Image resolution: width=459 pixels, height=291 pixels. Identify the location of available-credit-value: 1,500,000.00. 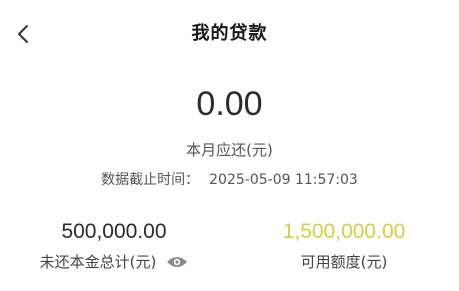
(344, 231).